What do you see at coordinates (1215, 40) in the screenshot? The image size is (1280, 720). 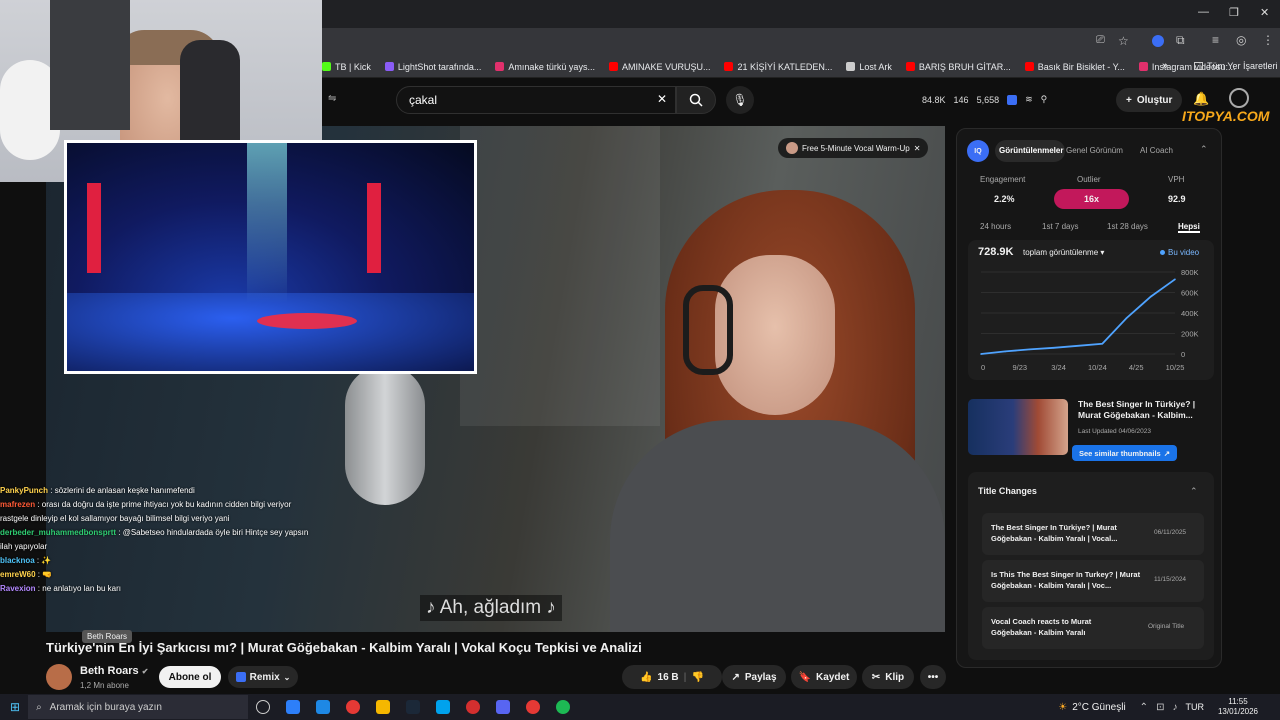 I see `media-controls-icon: ≡` at bounding box center [1215, 40].